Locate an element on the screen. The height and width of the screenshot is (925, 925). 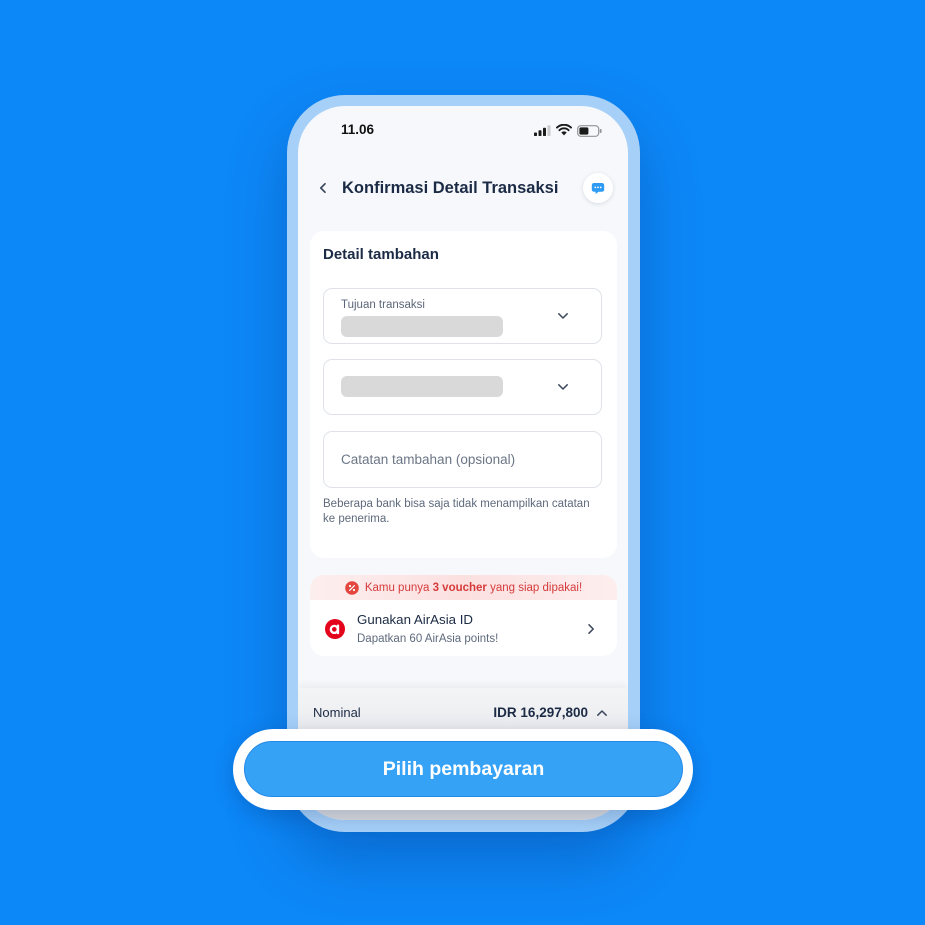
chevron-up-icon is located at coordinates (602, 713).